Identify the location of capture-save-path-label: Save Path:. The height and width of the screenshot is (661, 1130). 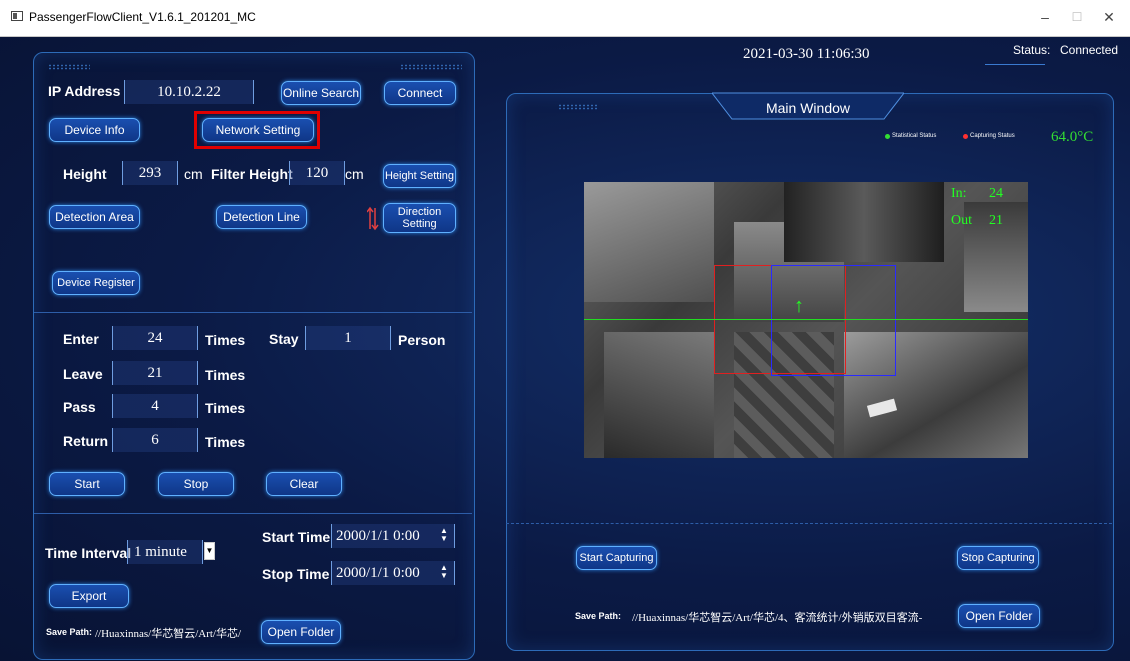
(598, 616).